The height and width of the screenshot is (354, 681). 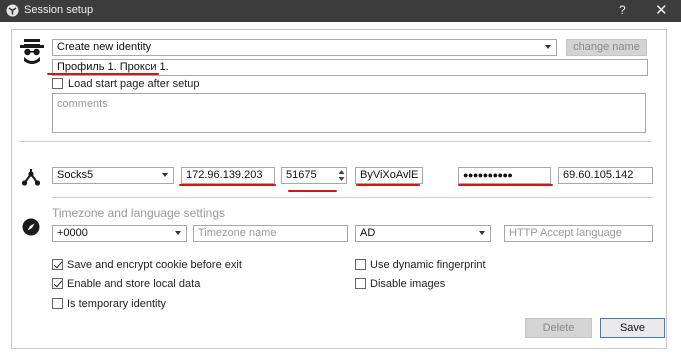 I want to click on language-select: AD, so click(x=423, y=233).